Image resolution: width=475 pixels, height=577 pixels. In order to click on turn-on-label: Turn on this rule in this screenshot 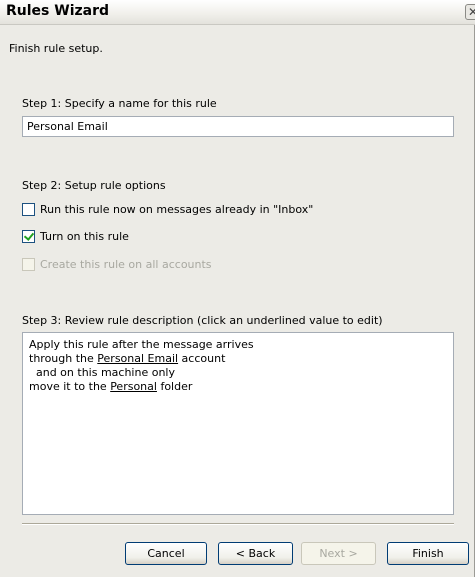, I will do `click(84, 236)`.